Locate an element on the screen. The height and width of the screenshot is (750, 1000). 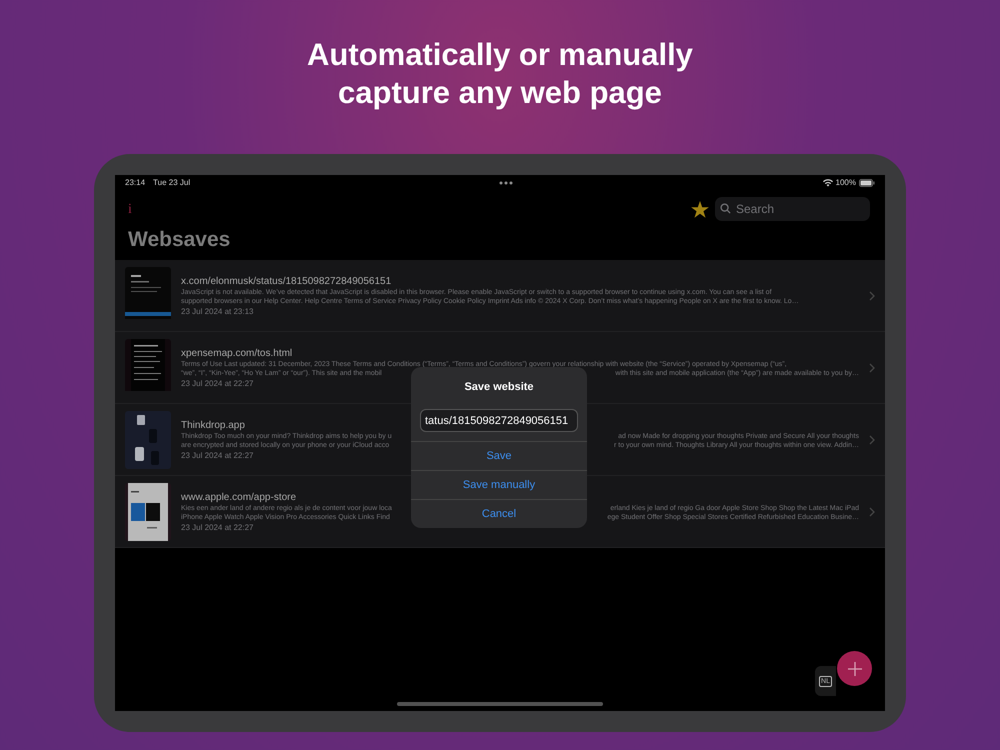
status-time: 23:14 is located at coordinates (135, 183).